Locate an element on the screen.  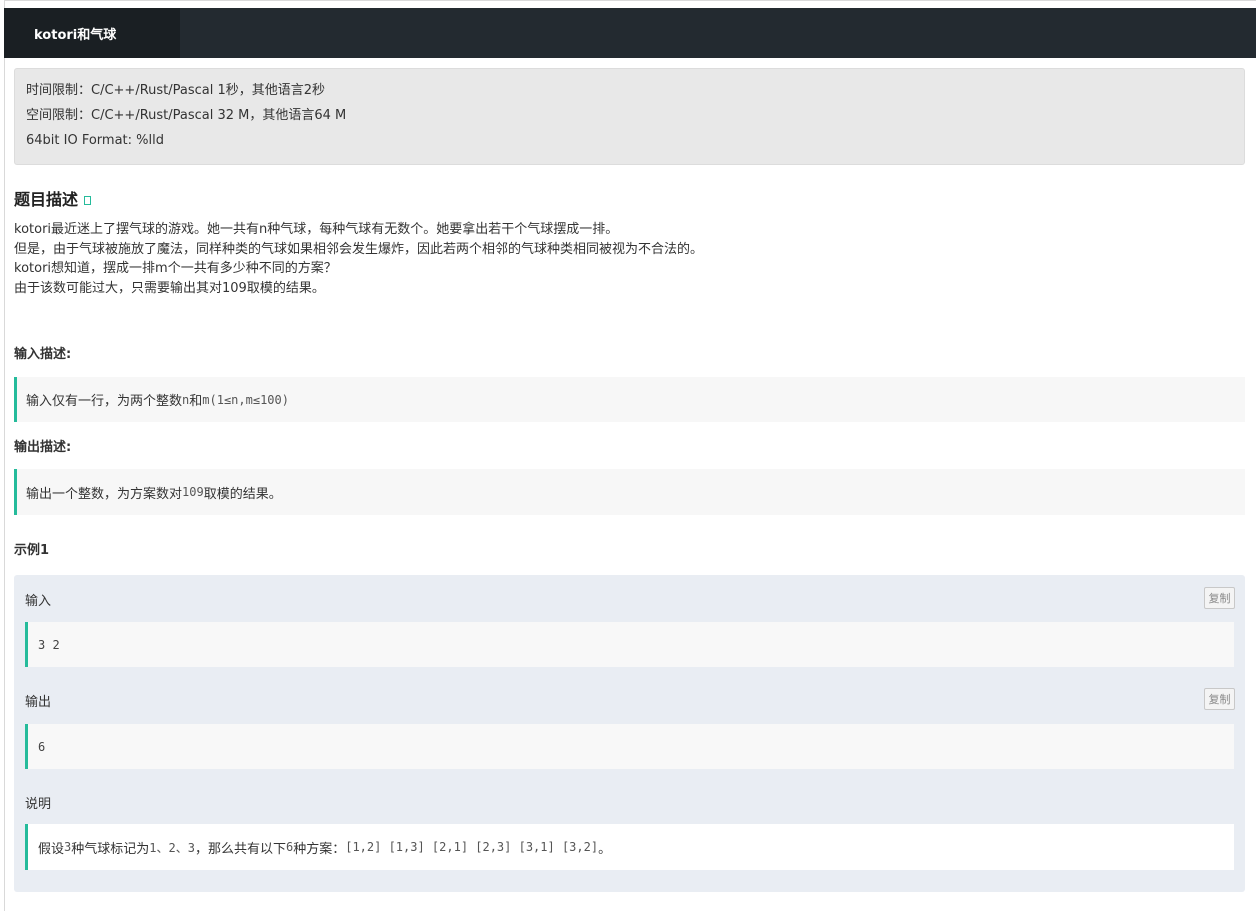
sample-output-value: 6 is located at coordinates (629, 746).